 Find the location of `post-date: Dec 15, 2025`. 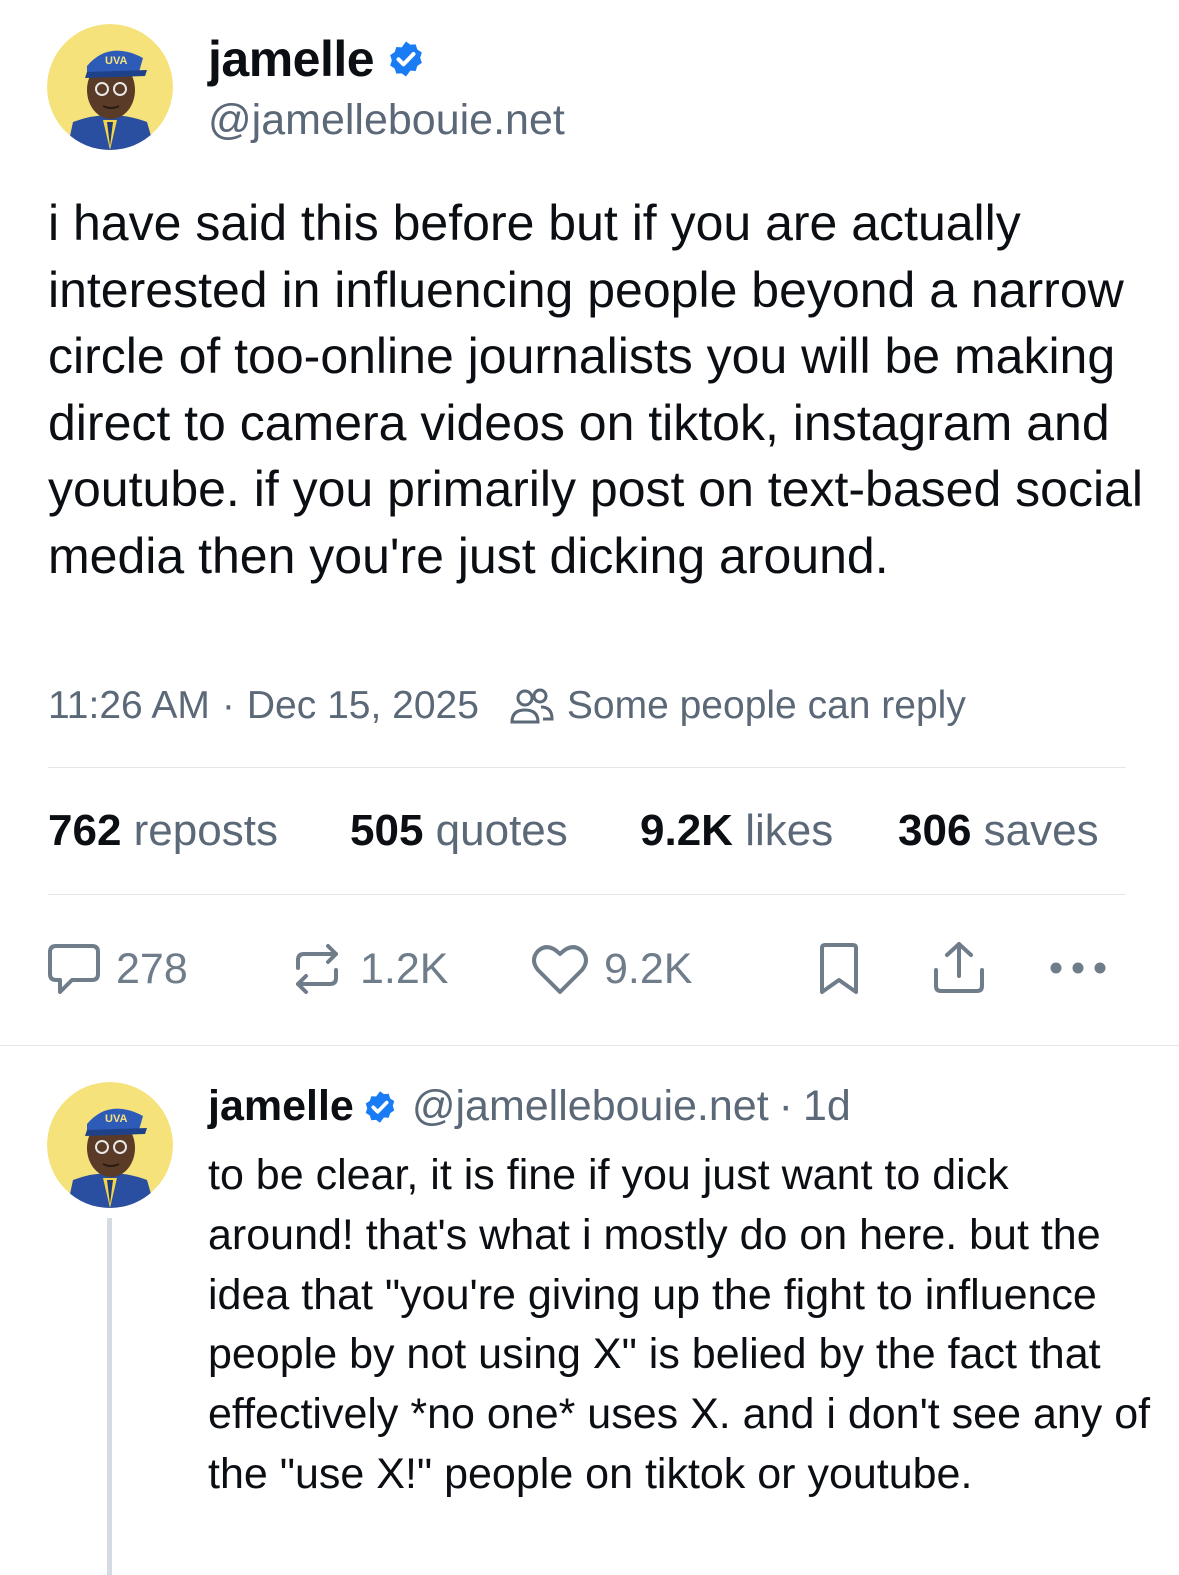

post-date: Dec 15, 2025 is located at coordinates (362, 705).